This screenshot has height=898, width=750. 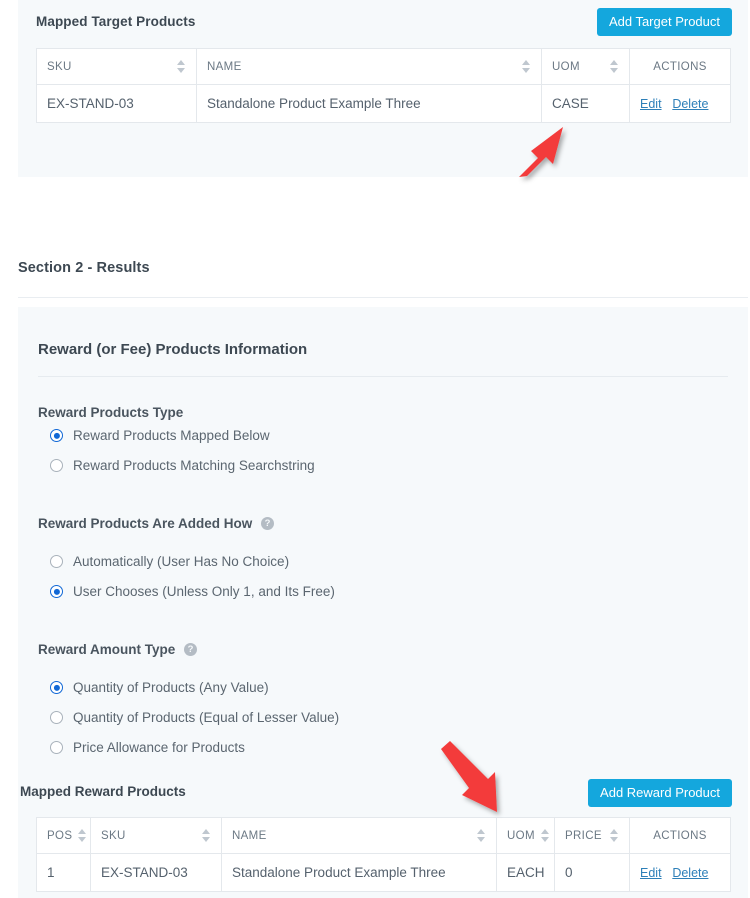 What do you see at coordinates (159, 747) in the screenshot?
I see `radio-label: Price Allowance for Products` at bounding box center [159, 747].